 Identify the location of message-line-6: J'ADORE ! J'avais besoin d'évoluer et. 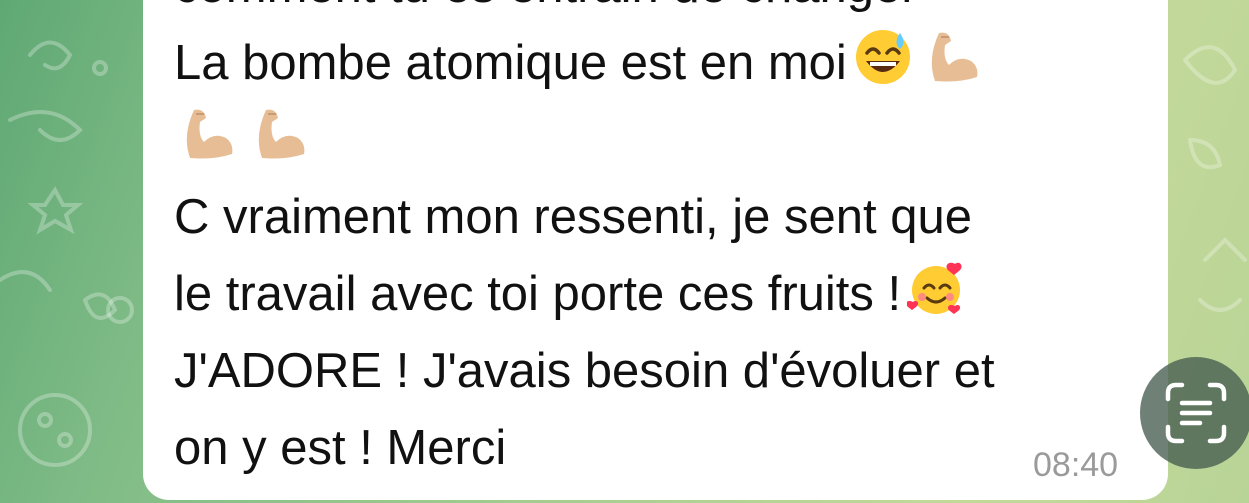
(584, 371).